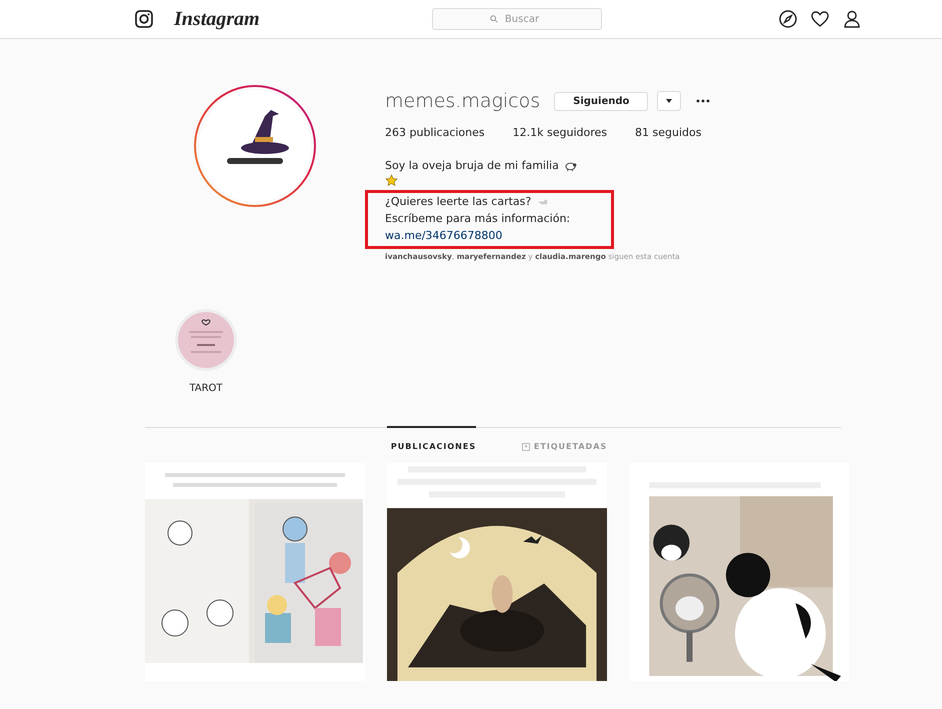 This screenshot has width=942, height=709. I want to click on camera-logo-icon, so click(144, 19).